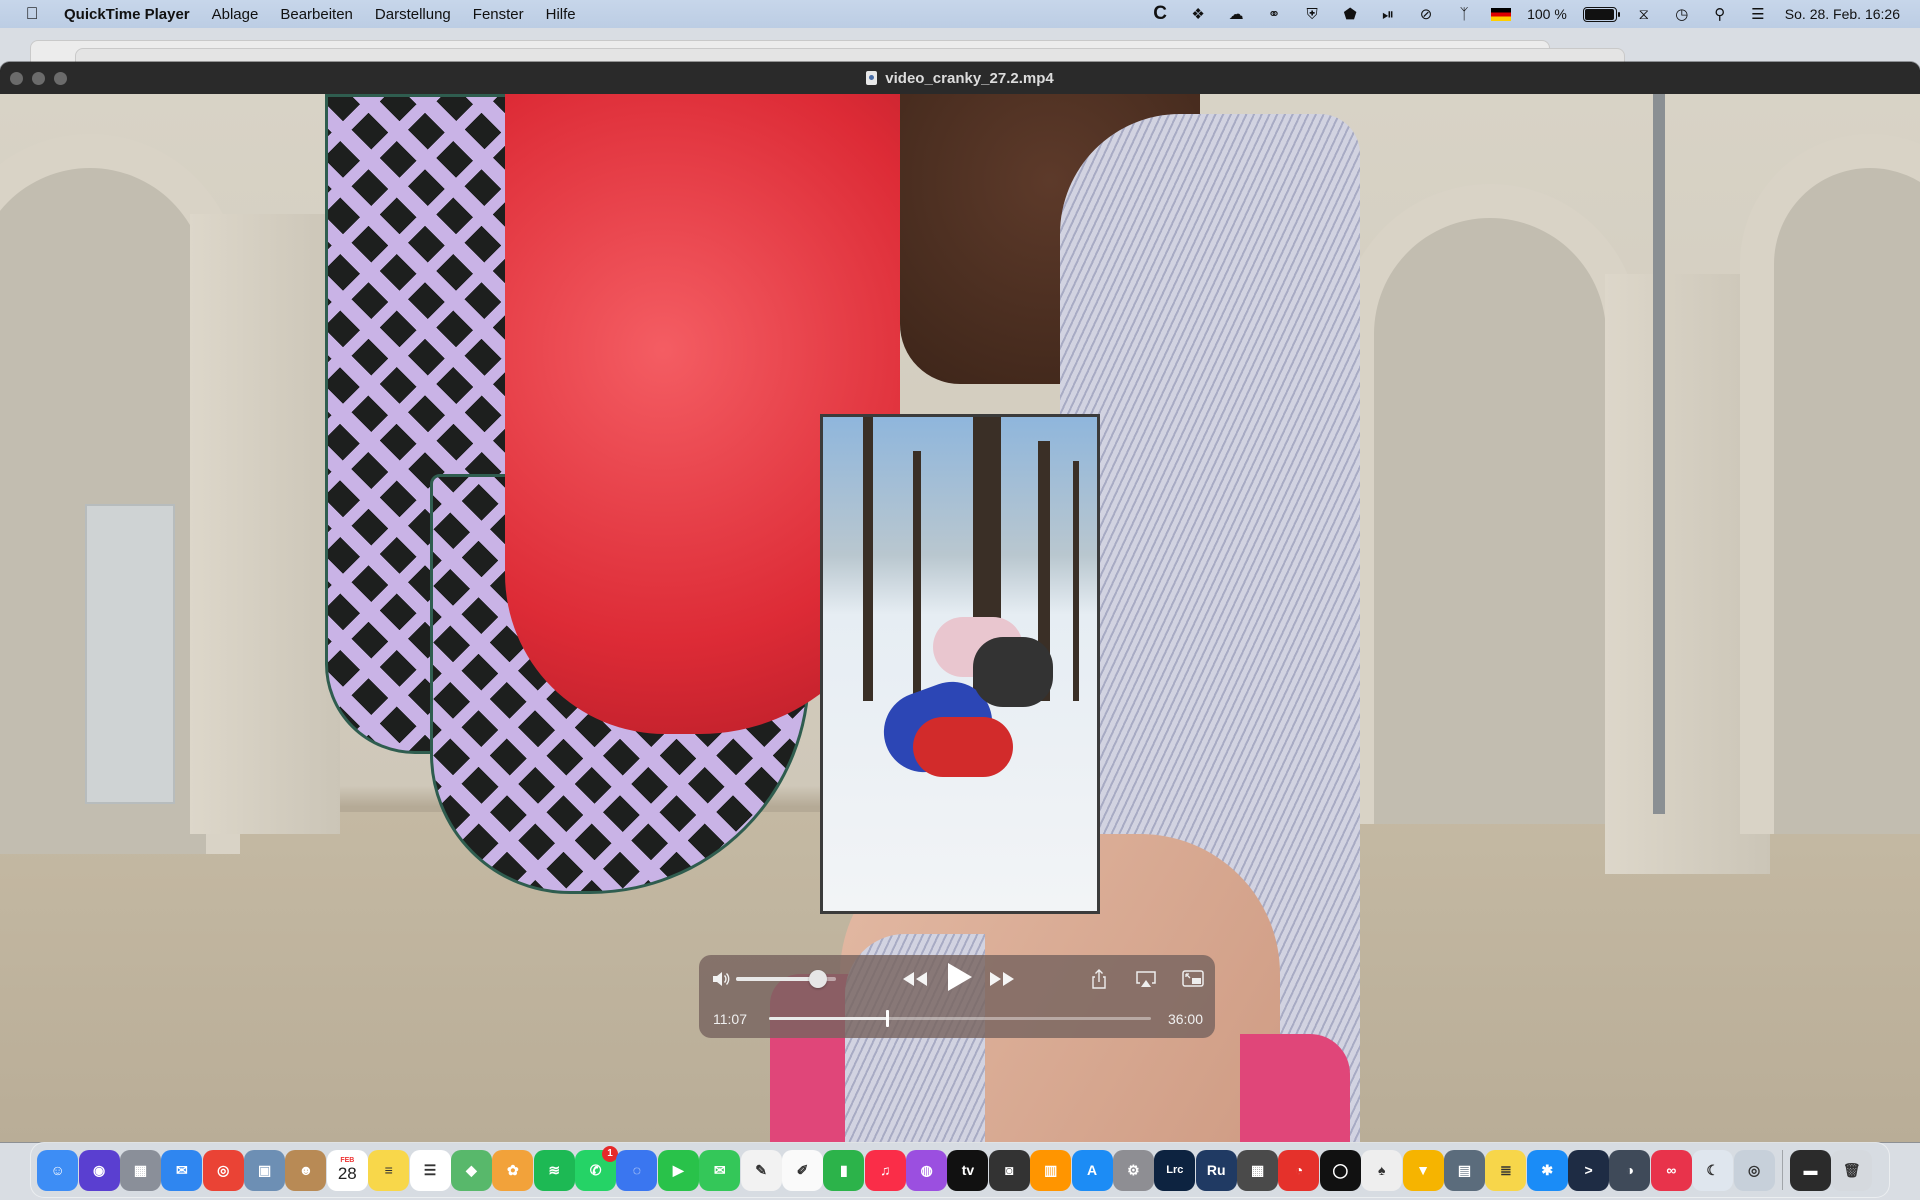 Image resolution: width=1920 pixels, height=1200 pixels. Describe the element at coordinates (1312, 14) in the screenshot. I see `vpn-icon: ⛨` at that location.